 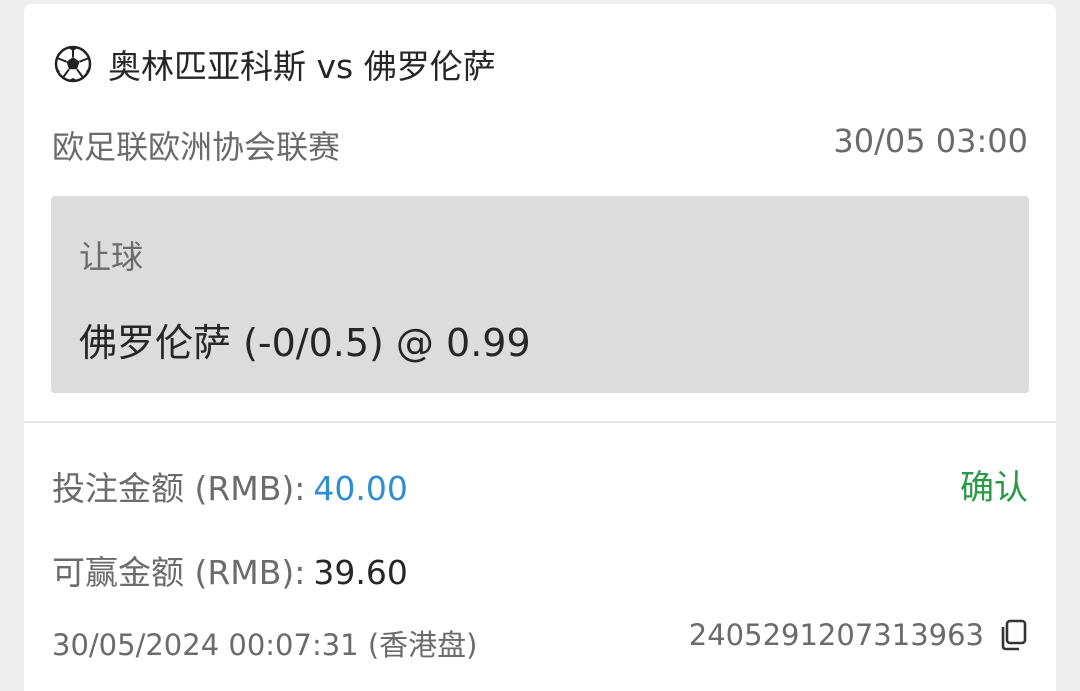 I want to click on kickoff-time: 30/05 03:00, so click(x=930, y=141).